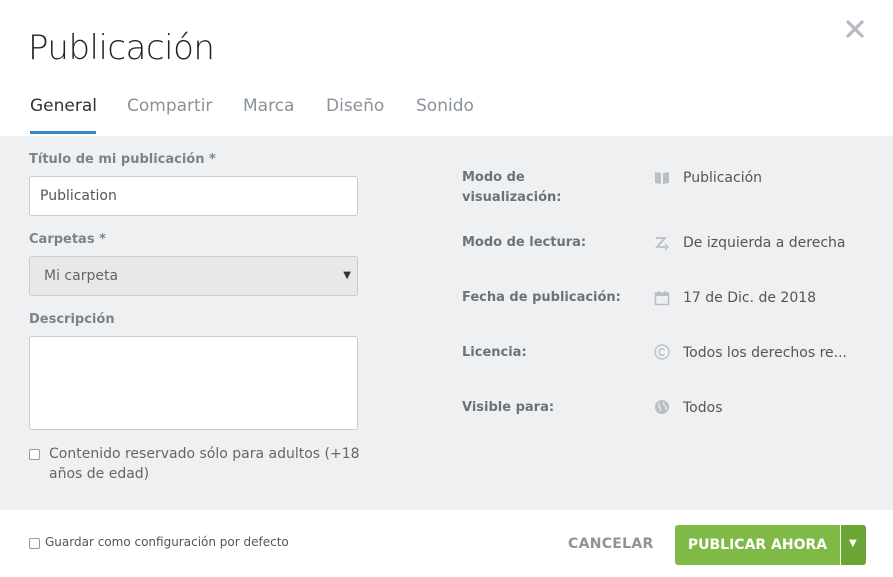  I want to click on publish-options-dropdown: ▼, so click(853, 545).